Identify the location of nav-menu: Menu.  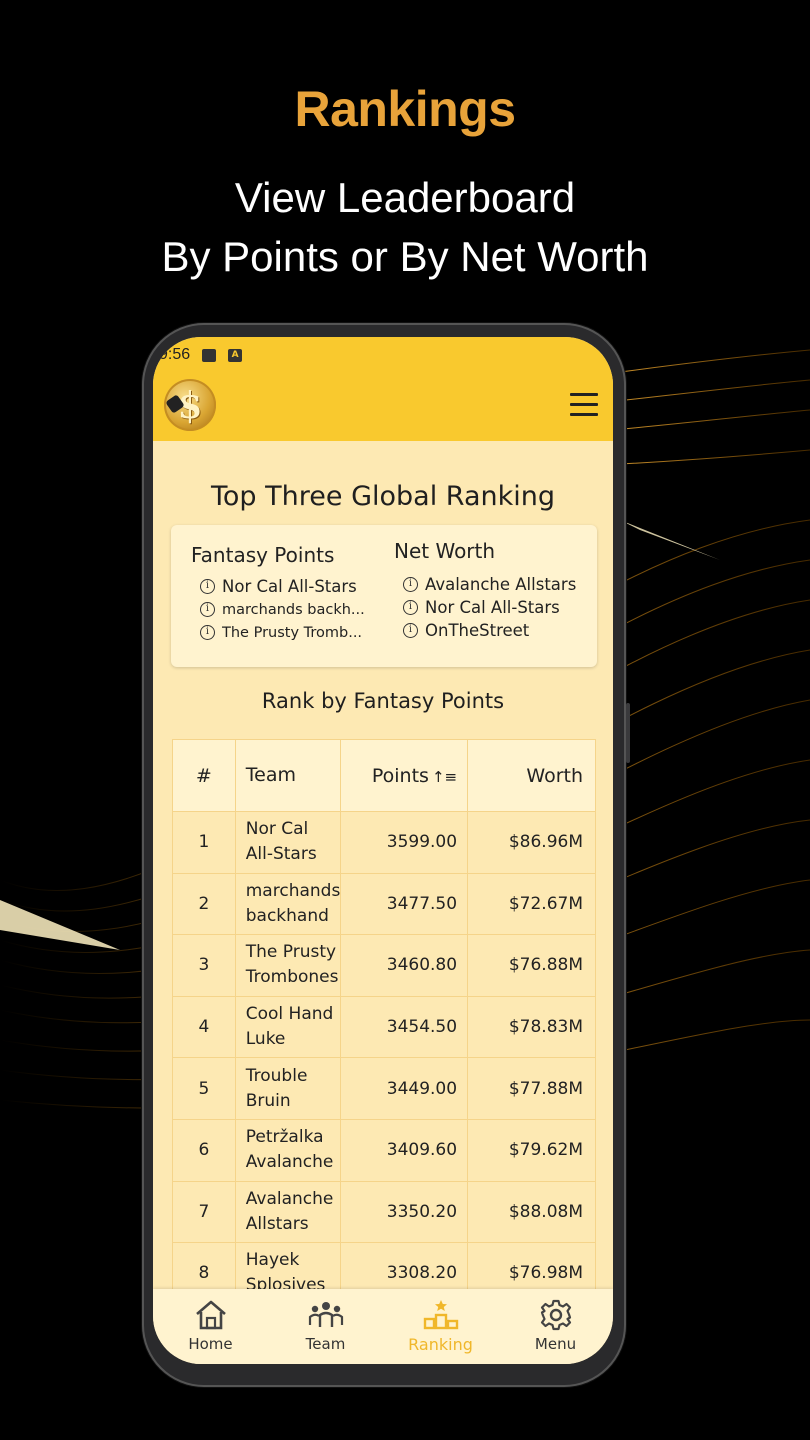
(555, 1326).